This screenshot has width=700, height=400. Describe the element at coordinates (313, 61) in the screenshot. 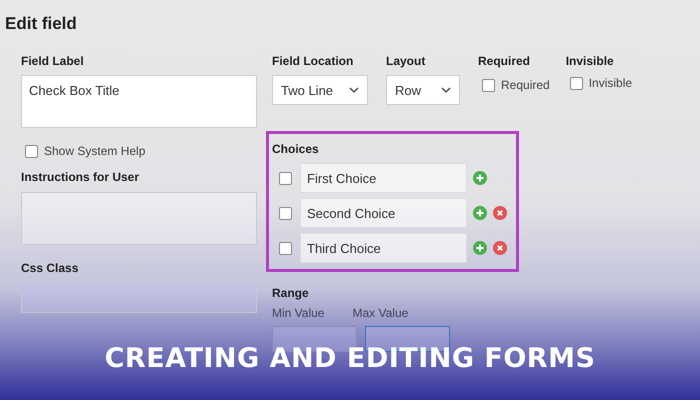

I see `field-location-label: Field Location` at that location.